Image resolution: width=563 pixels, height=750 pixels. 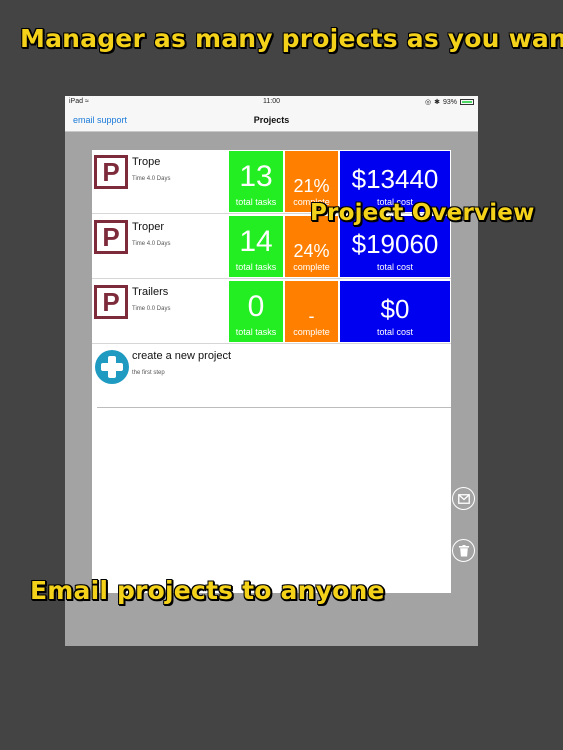 I want to click on battery-percent: 93%, so click(x=449, y=102).